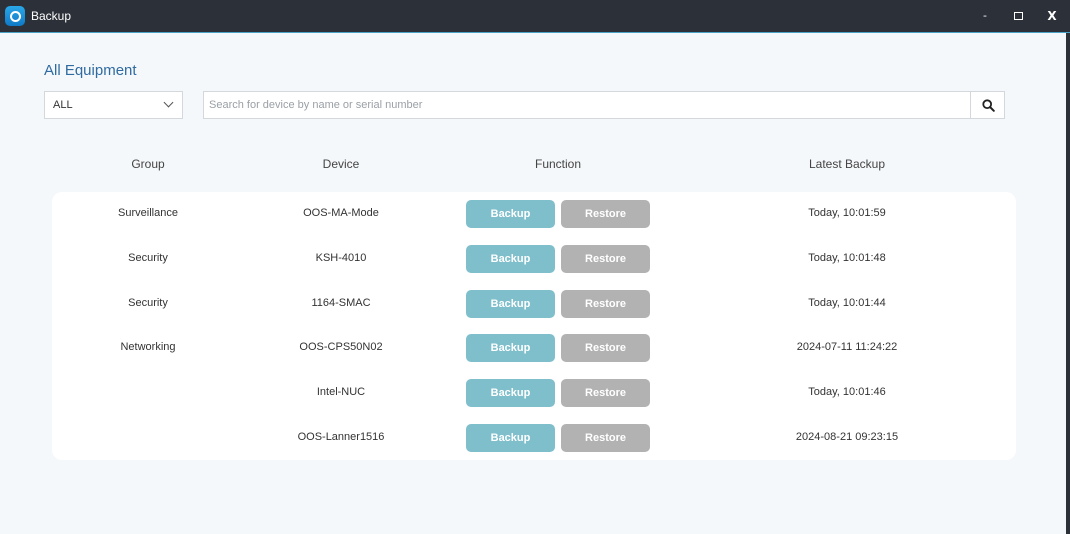  I want to click on device-cell: Intel-NUC, so click(341, 392).